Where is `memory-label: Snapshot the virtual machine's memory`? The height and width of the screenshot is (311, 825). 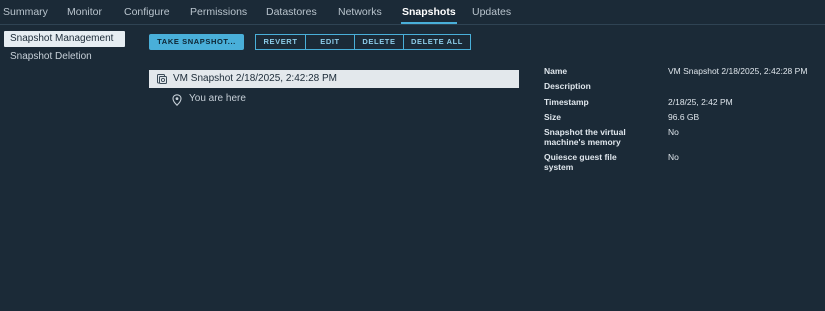
memory-label: Snapshot the virtual machine's memory is located at coordinates (585, 137).